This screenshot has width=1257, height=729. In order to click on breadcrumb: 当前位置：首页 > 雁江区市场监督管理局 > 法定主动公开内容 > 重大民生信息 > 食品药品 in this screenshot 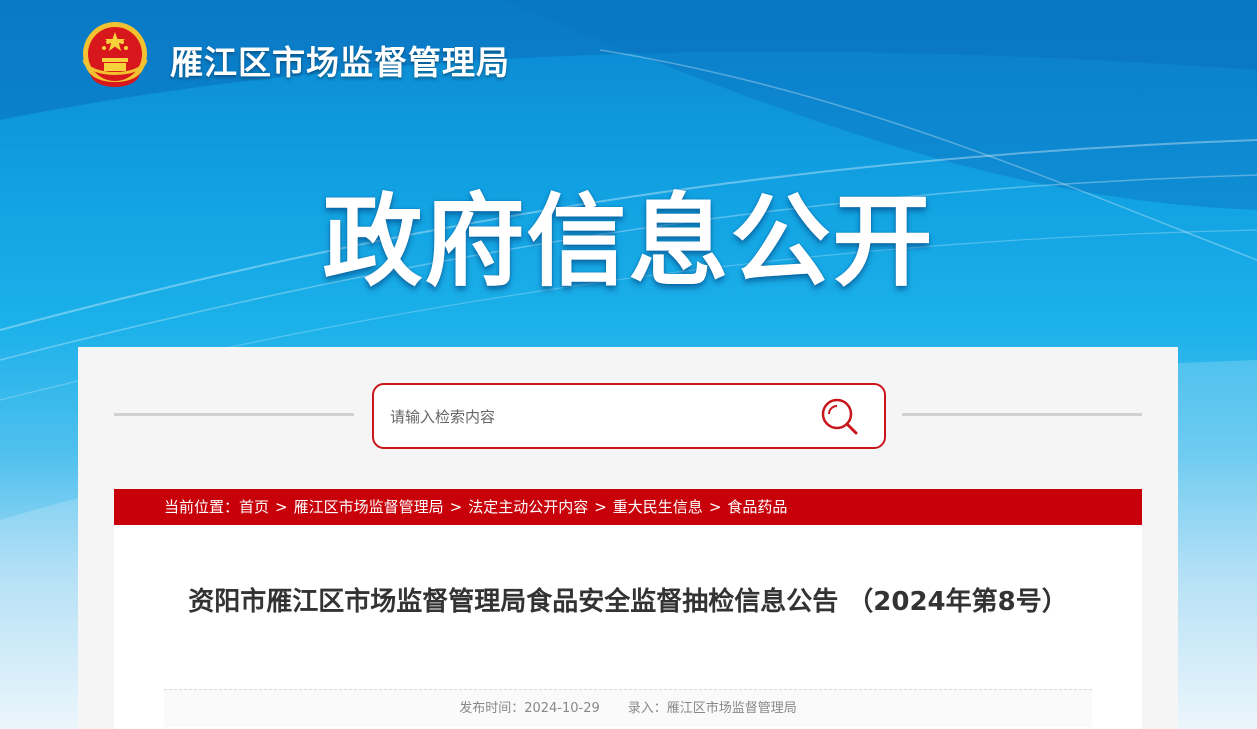, I will do `click(628, 507)`.